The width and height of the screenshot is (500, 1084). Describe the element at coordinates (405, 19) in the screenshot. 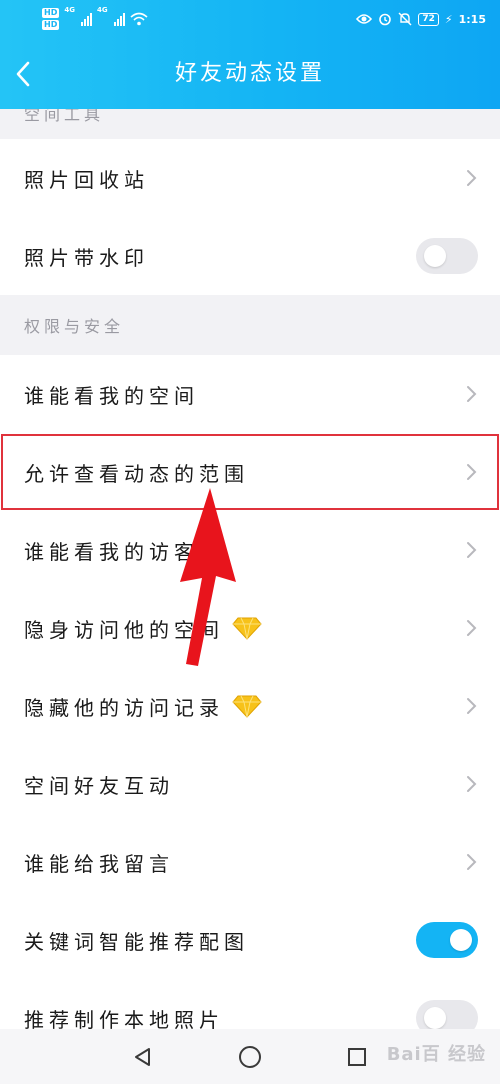

I see `mute-bell-icon` at that location.